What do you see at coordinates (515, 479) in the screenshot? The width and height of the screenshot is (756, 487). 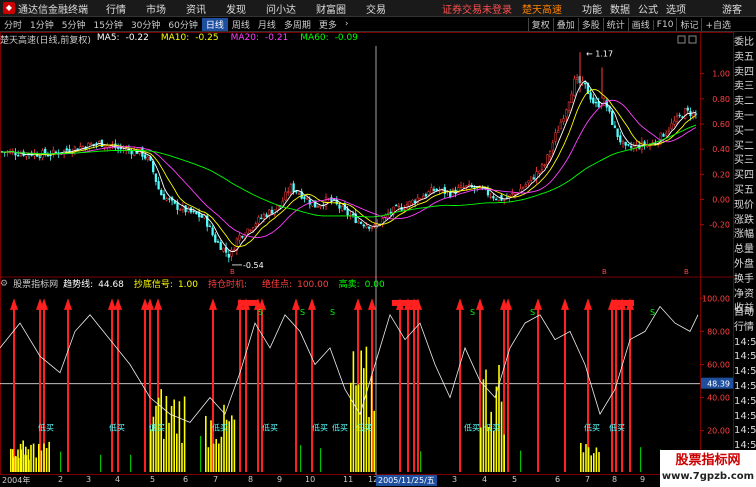 I see `date-tick-label: 5` at bounding box center [515, 479].